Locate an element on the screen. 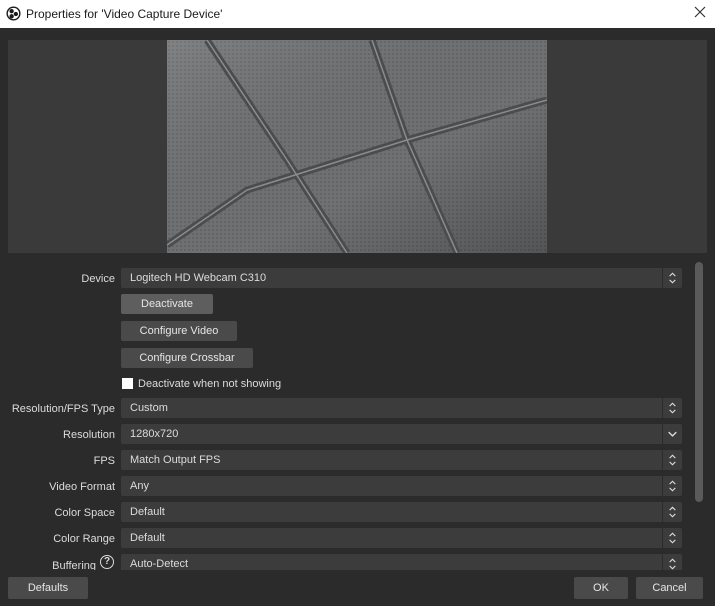  device-select: Logitech HD Webcam C310 is located at coordinates (401, 278).